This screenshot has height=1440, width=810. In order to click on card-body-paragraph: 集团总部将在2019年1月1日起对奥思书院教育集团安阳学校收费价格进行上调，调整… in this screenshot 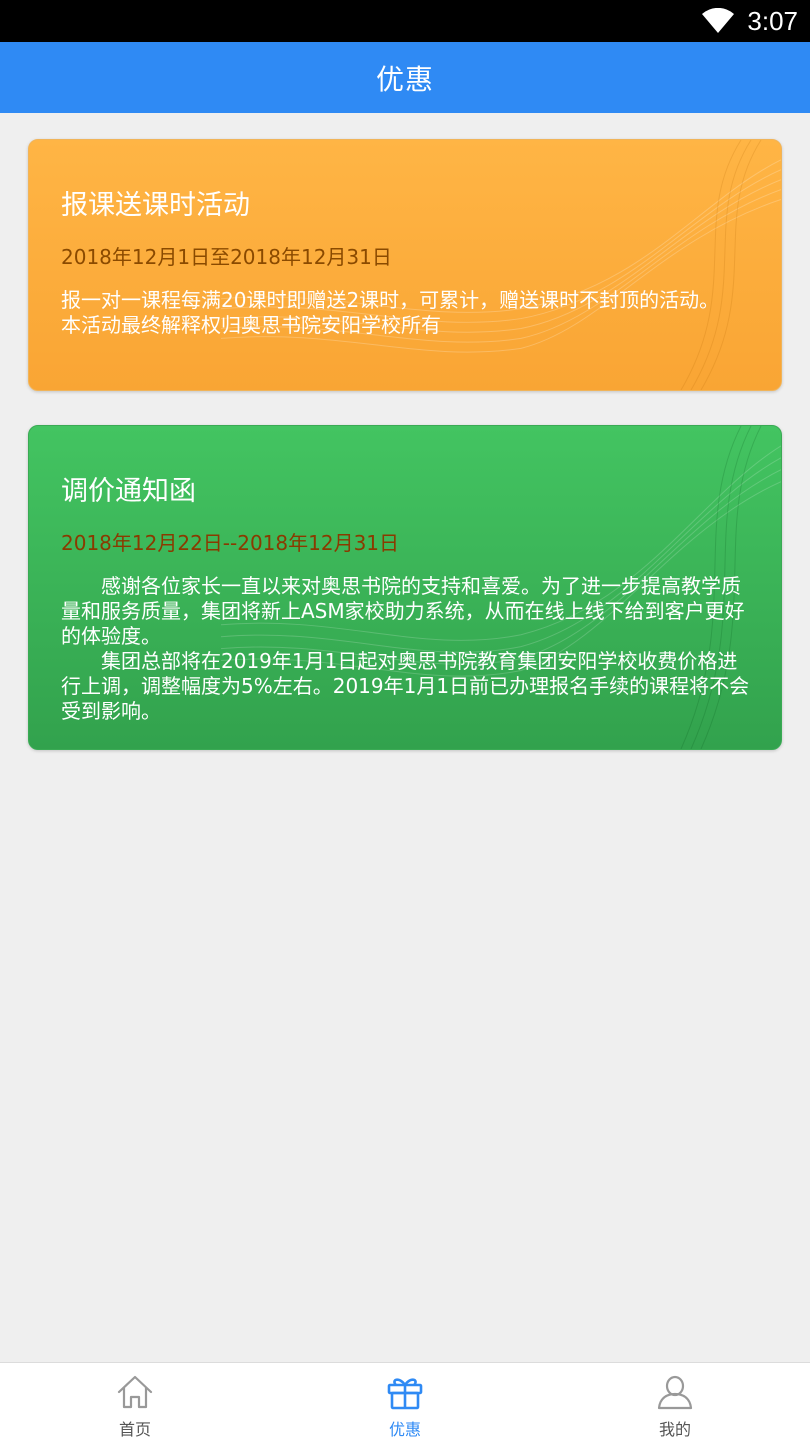, I will do `click(405, 686)`.